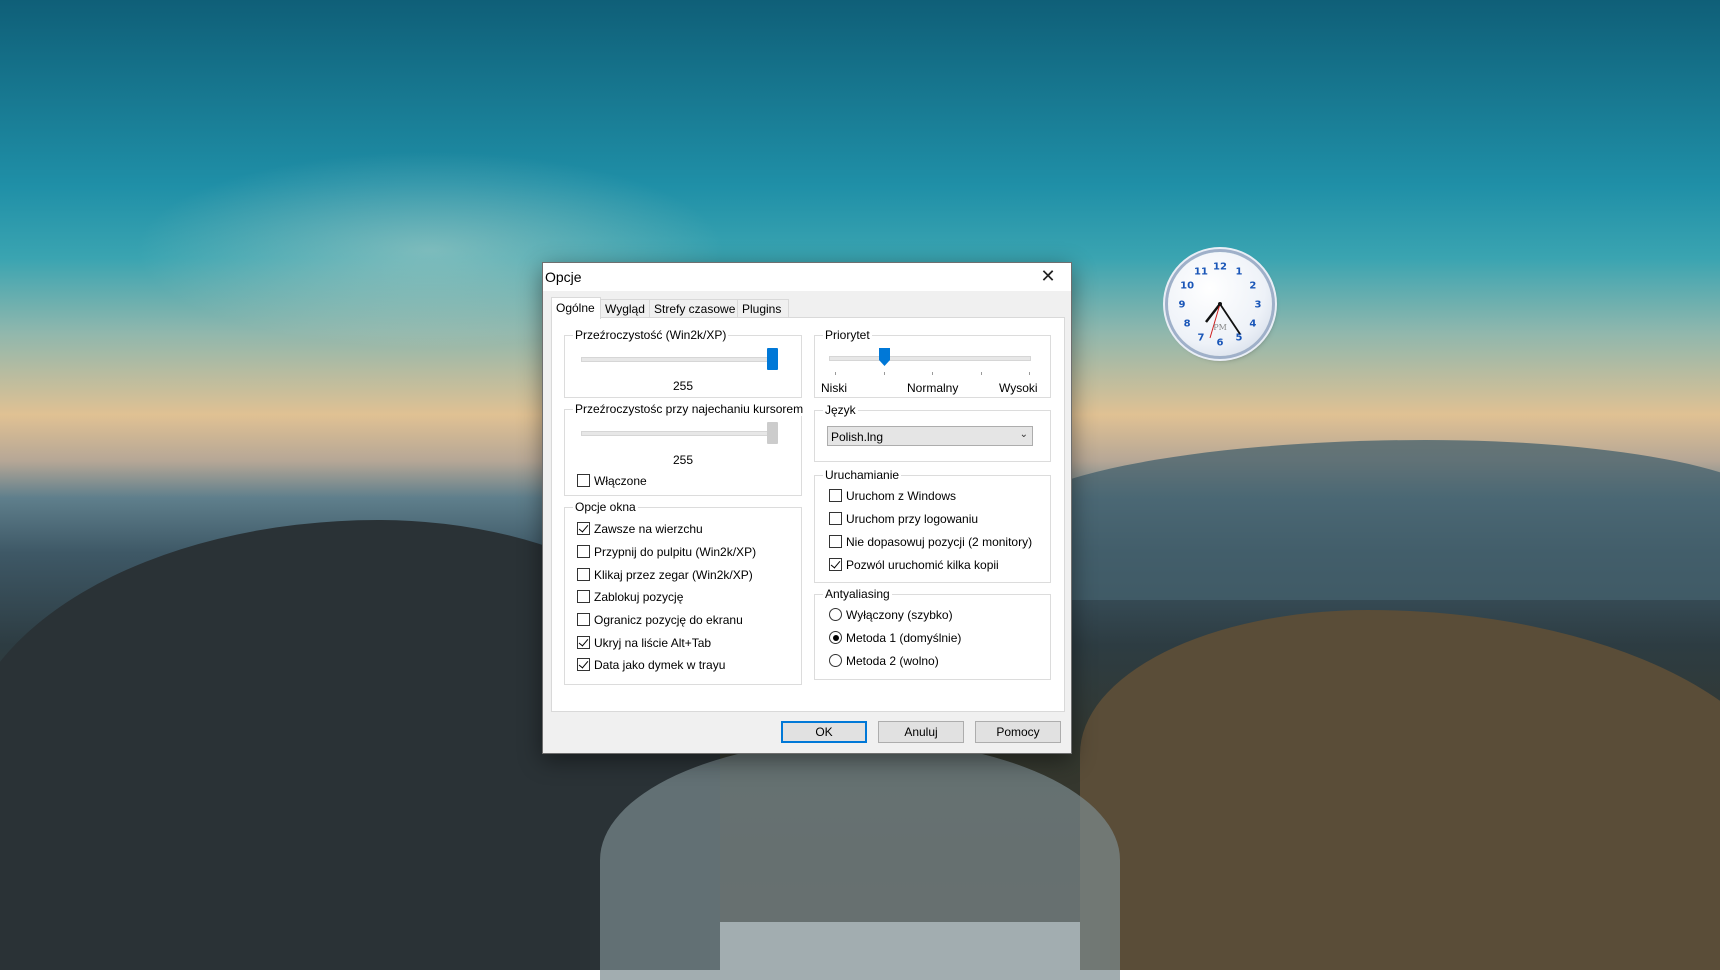 The width and height of the screenshot is (1720, 980). What do you see at coordinates (1400, 790) in the screenshot?
I see `right-mountain` at bounding box center [1400, 790].